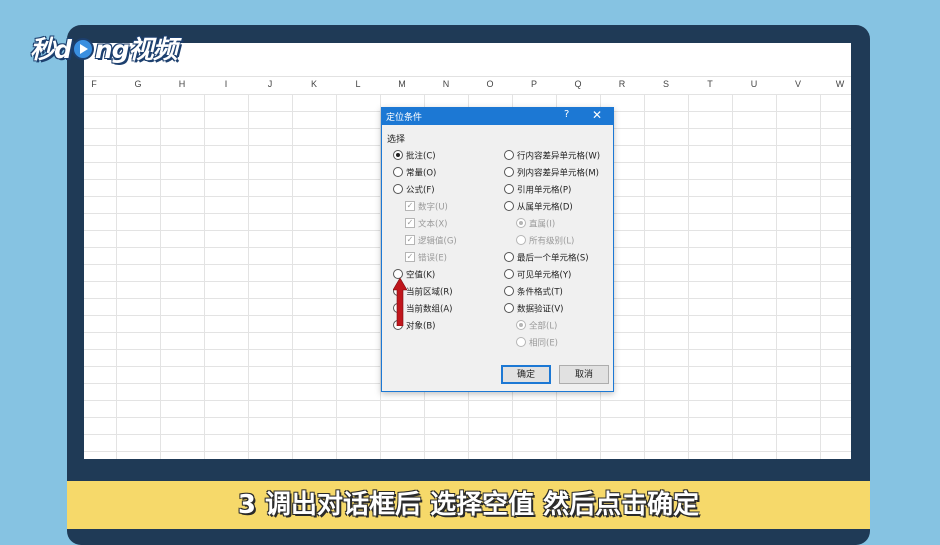 The width and height of the screenshot is (940, 545). I want to click on option-visible-cells: 可见单元格(Y), so click(538, 275).